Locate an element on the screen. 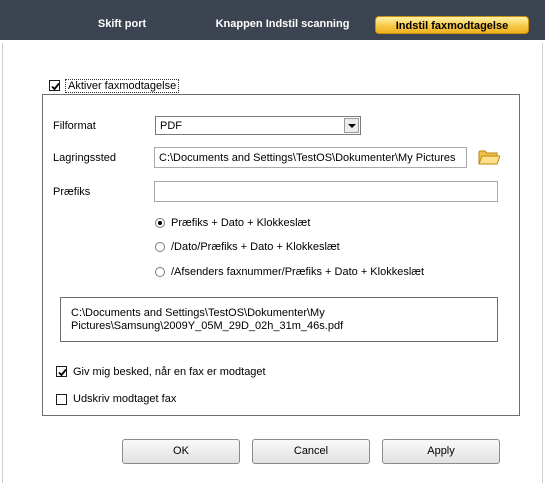  print-received-fax-checkbox is located at coordinates (61, 399).